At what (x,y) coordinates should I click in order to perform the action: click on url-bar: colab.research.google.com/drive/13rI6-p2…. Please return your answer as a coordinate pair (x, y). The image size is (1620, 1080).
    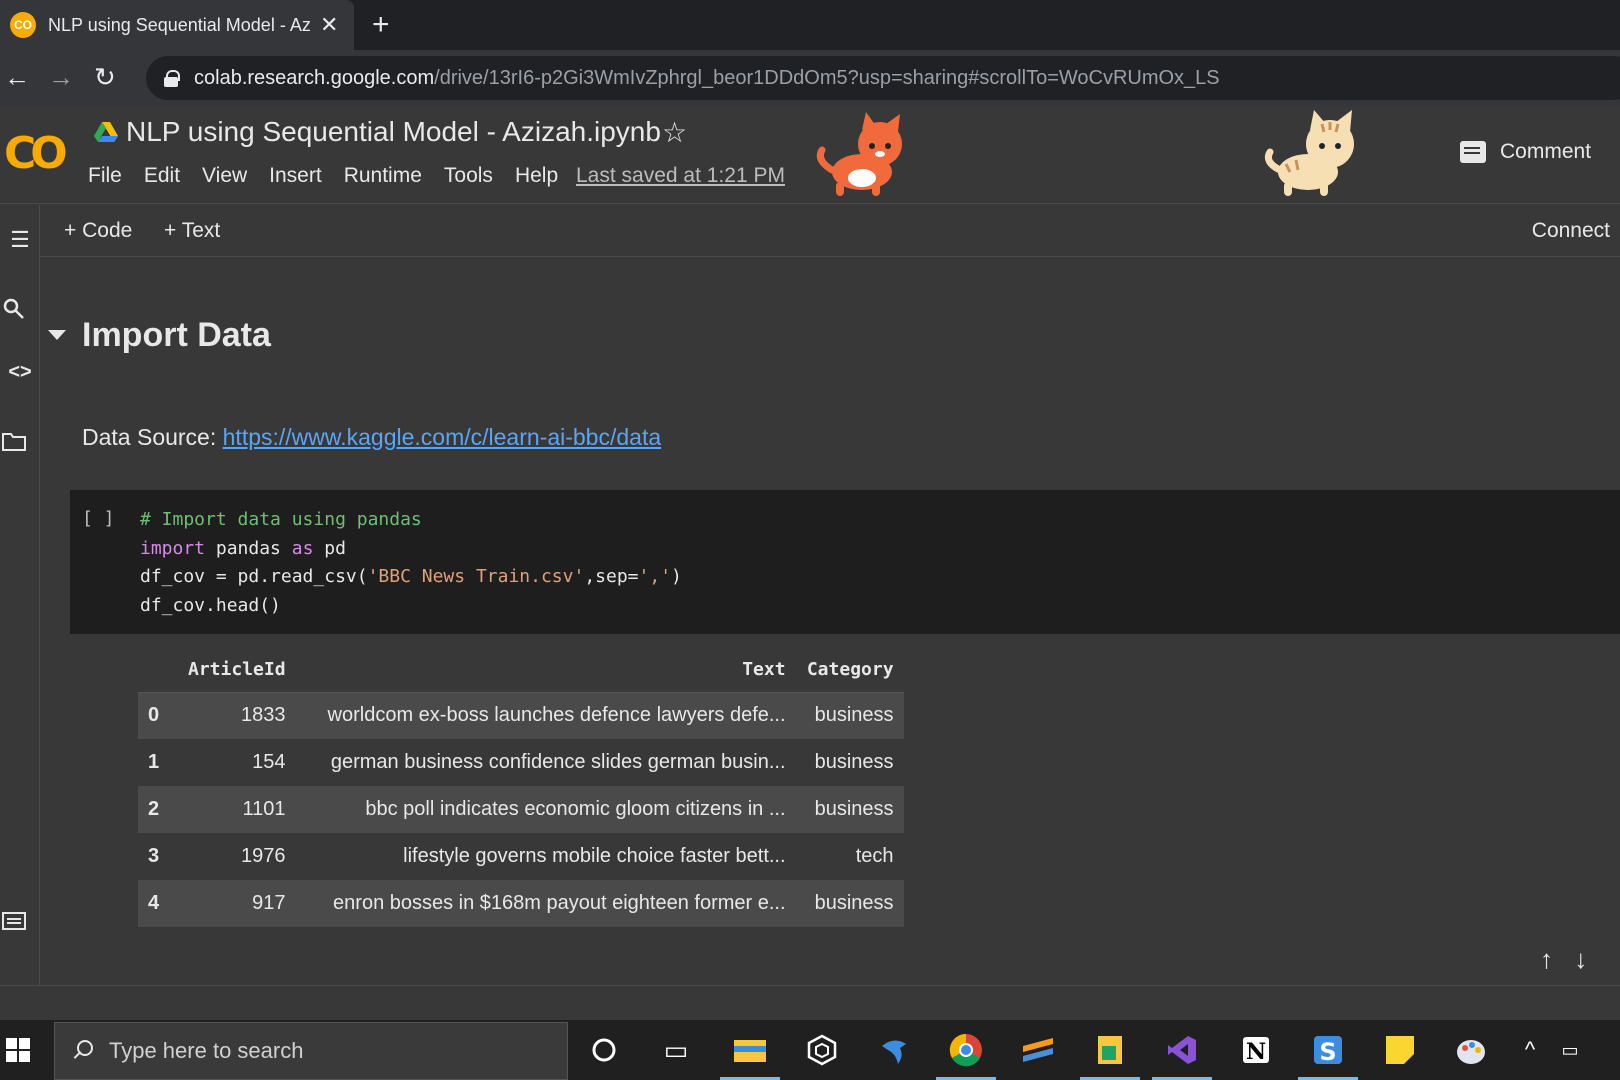
    Looking at the image, I should click on (883, 78).